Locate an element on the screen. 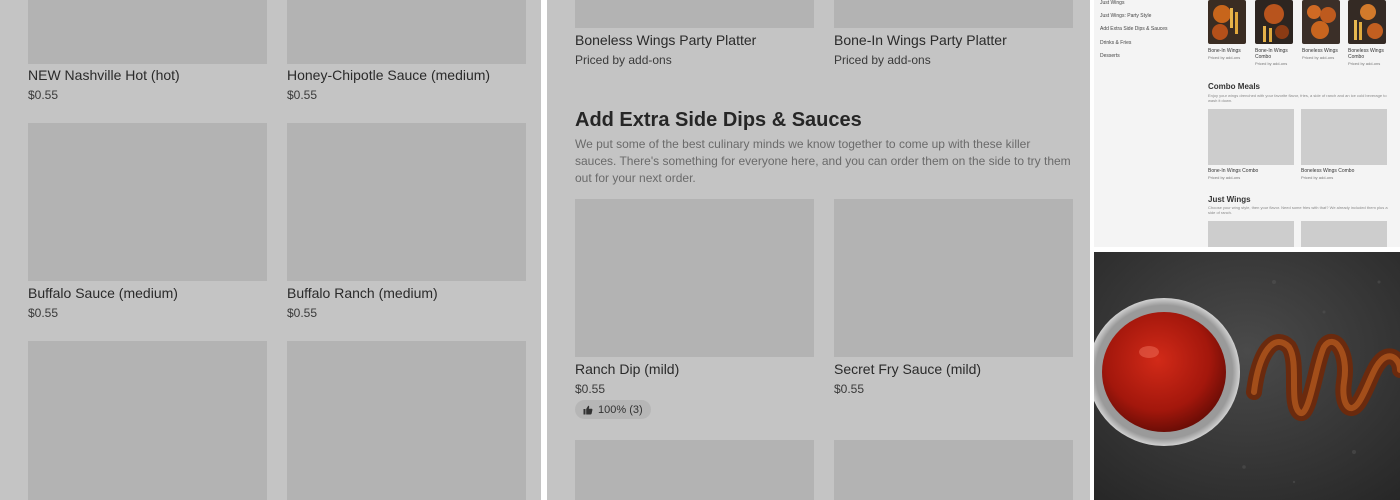 The height and width of the screenshot is (500, 1400). item-name: Bone-In Wings Party Platter is located at coordinates (920, 40).